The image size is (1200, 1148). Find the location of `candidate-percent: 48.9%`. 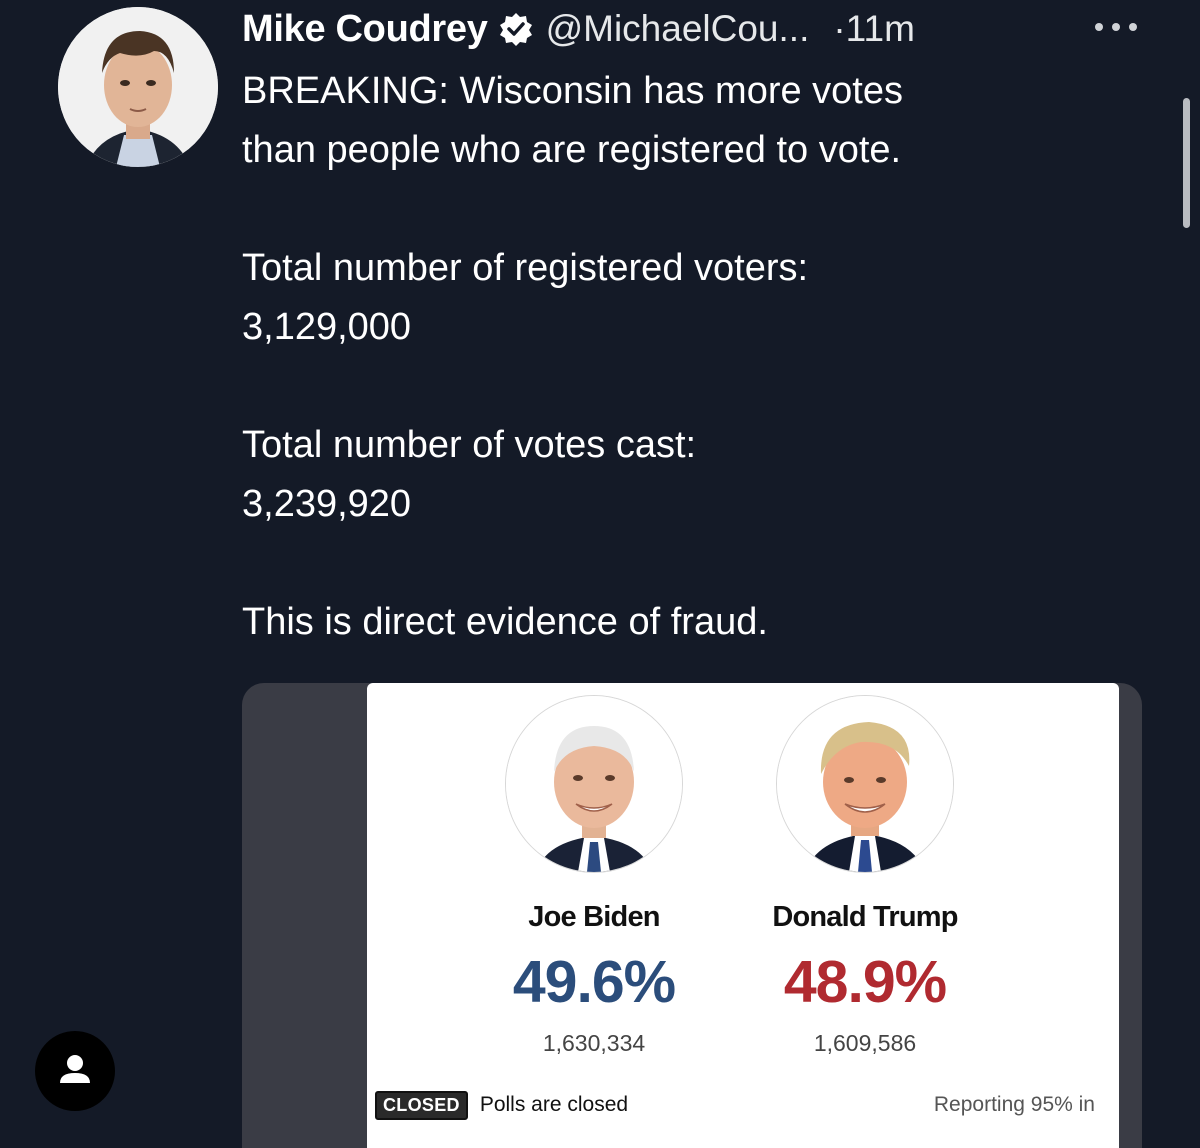

candidate-percent: 48.9% is located at coordinates (865, 982).